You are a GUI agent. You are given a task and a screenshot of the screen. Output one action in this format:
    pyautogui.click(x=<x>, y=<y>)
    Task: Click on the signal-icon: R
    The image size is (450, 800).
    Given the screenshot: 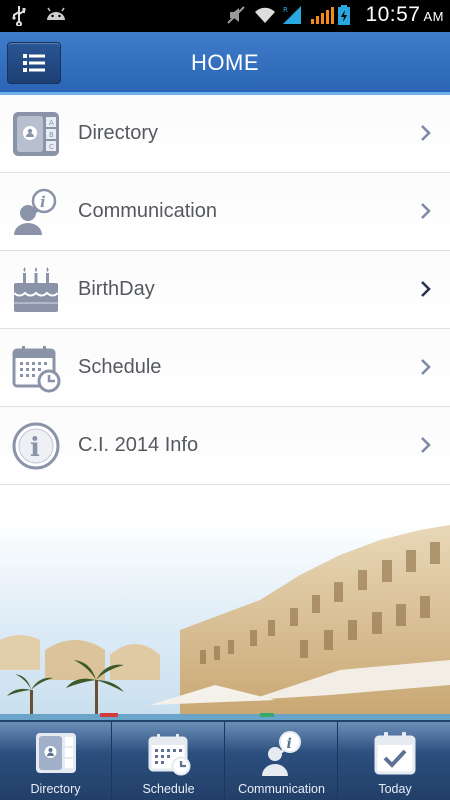 What is the action you would take?
    pyautogui.click(x=292, y=15)
    